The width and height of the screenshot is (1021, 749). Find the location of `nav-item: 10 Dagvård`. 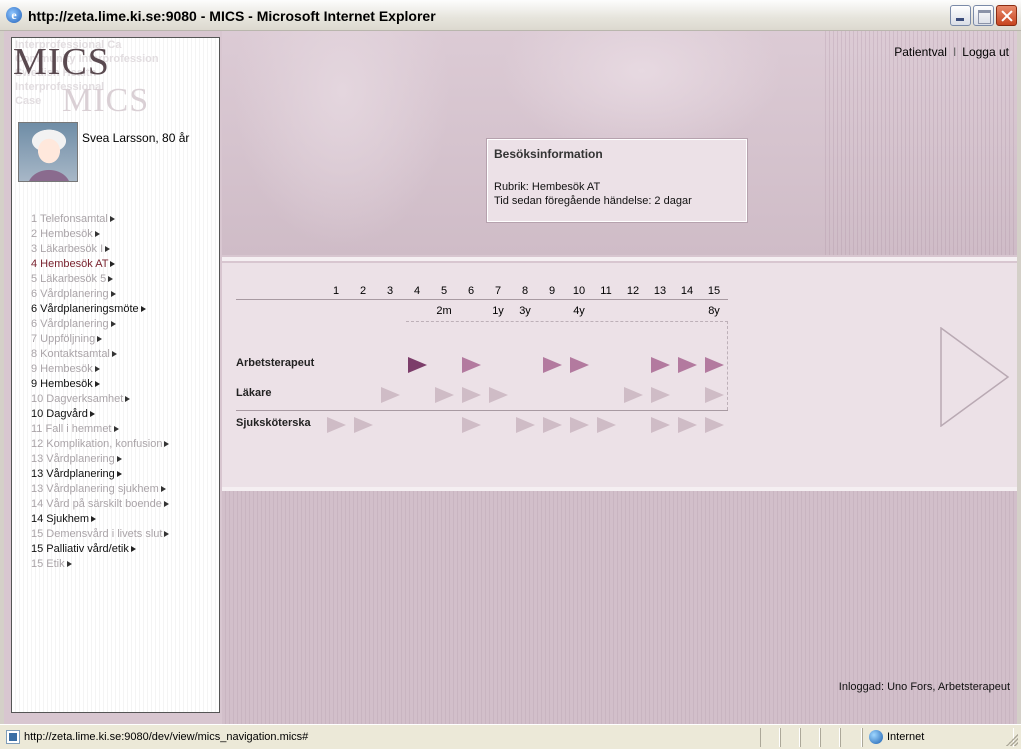

nav-item: 10 Dagvård is located at coordinates (100, 414).